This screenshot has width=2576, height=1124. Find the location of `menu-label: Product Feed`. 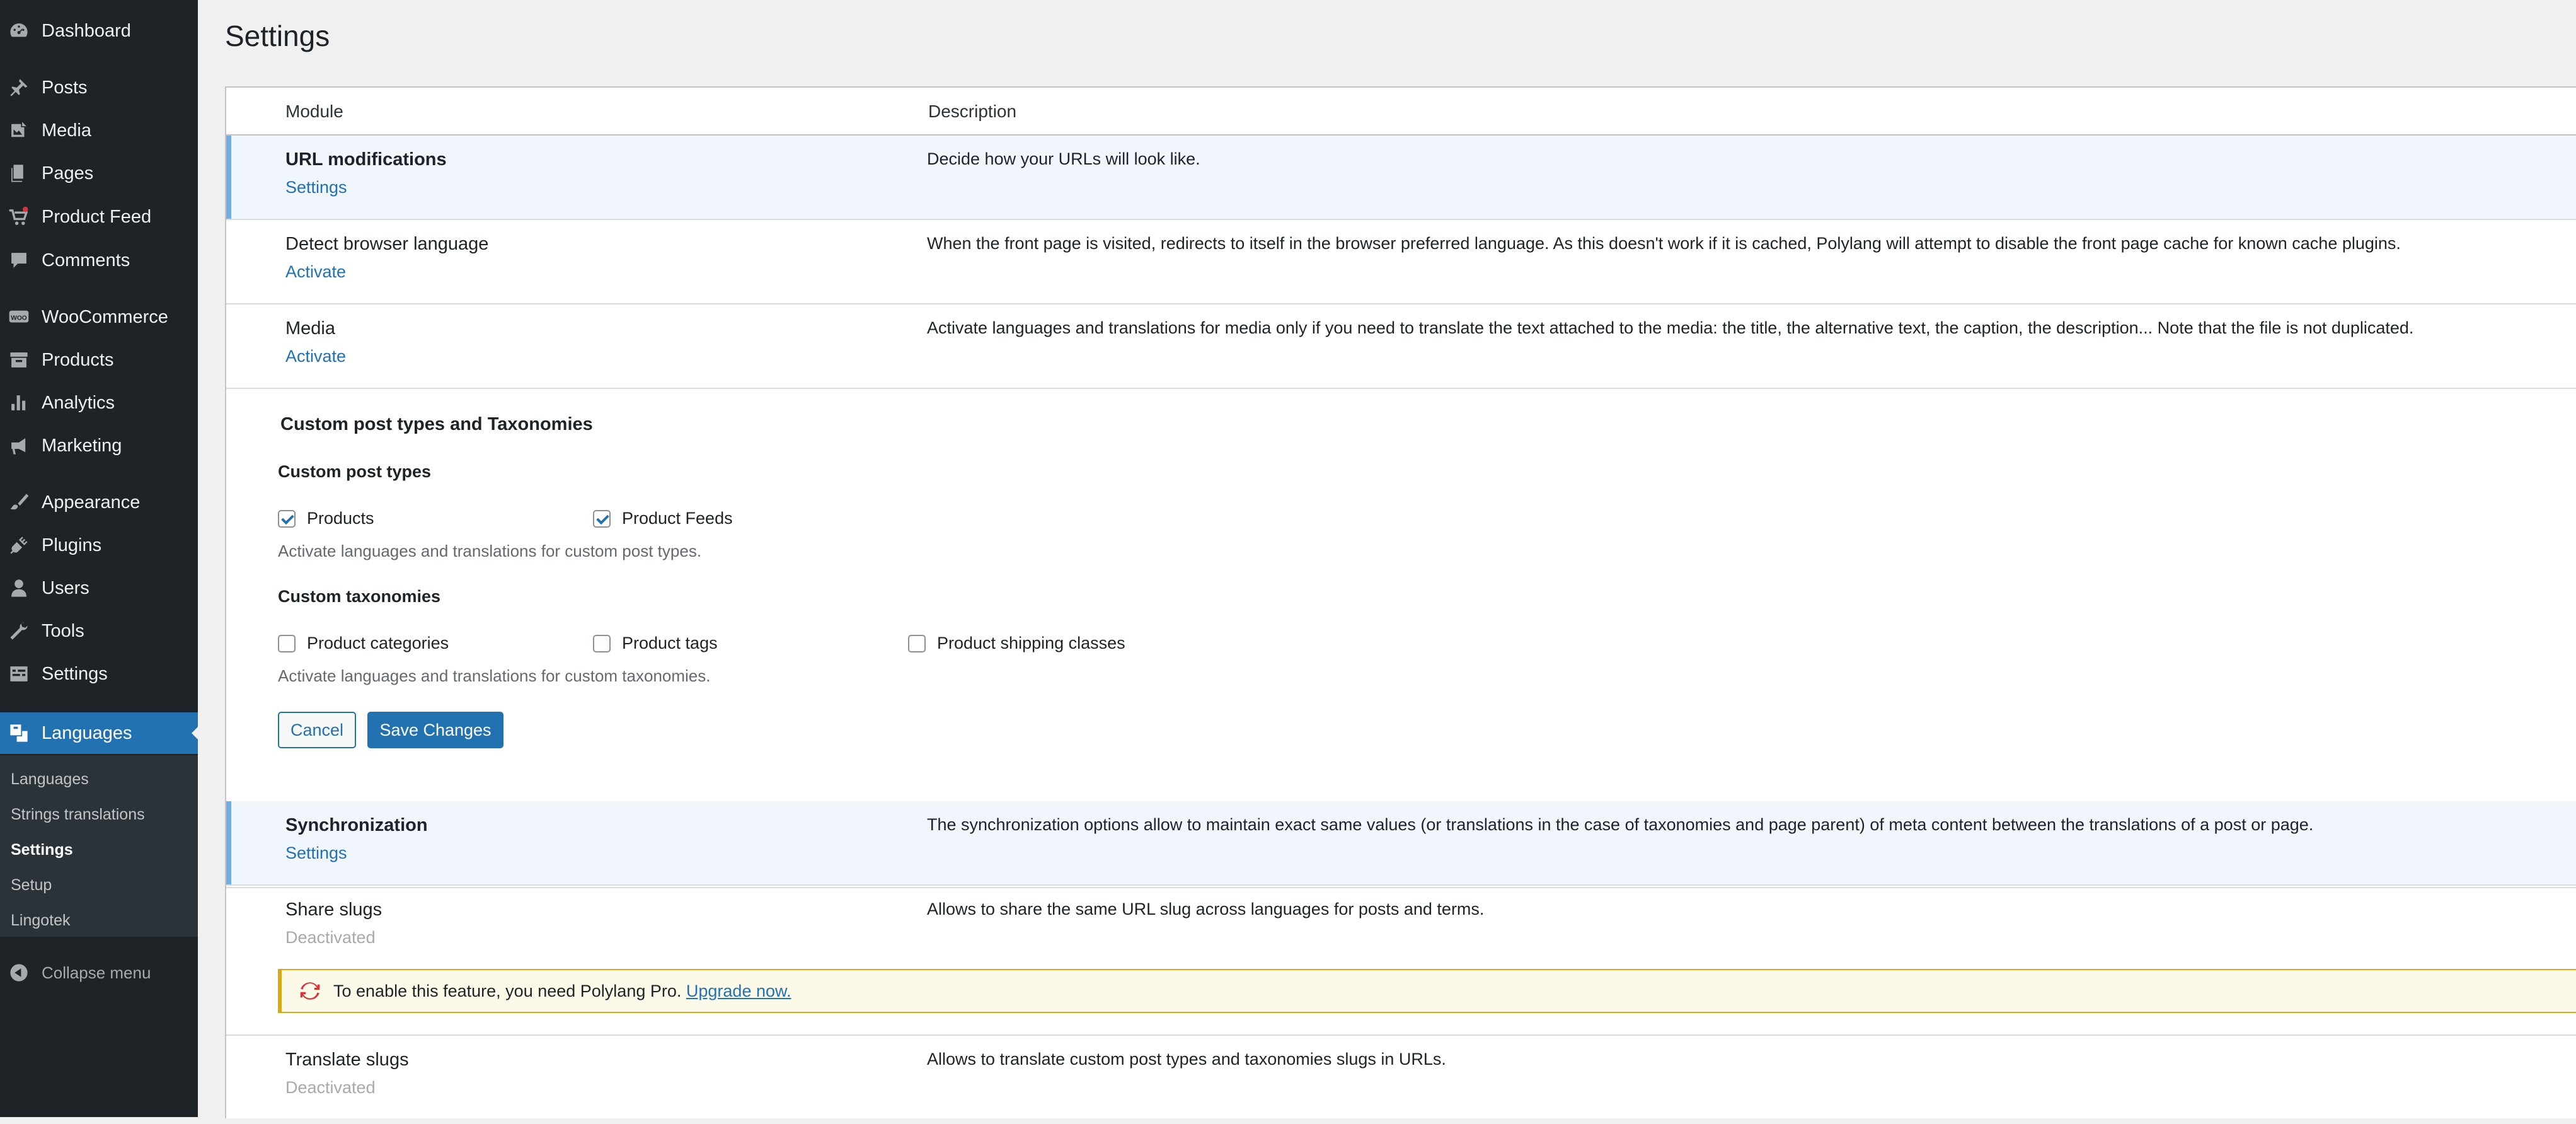

menu-label: Product Feed is located at coordinates (97, 217).